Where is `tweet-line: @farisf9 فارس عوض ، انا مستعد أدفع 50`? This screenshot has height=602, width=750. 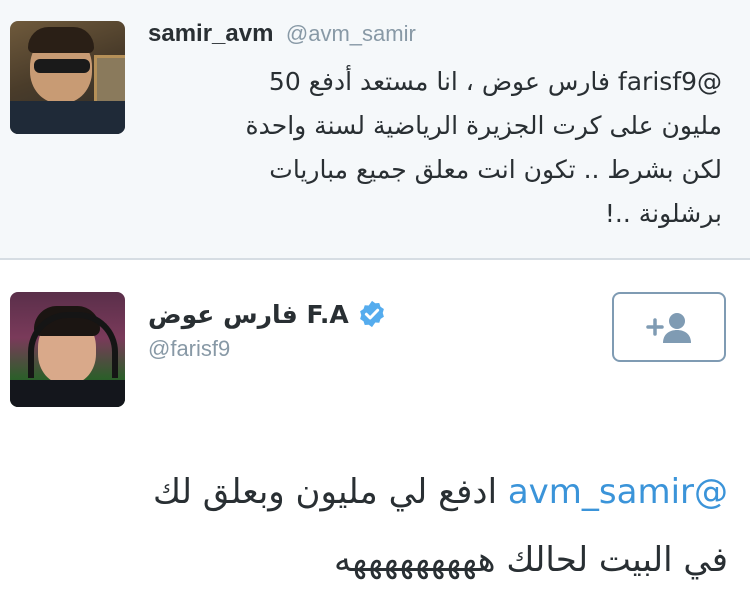
tweet-line: @farisf9 فارس عوض ، انا مستعد أدفع 50 is located at coordinates (437, 82).